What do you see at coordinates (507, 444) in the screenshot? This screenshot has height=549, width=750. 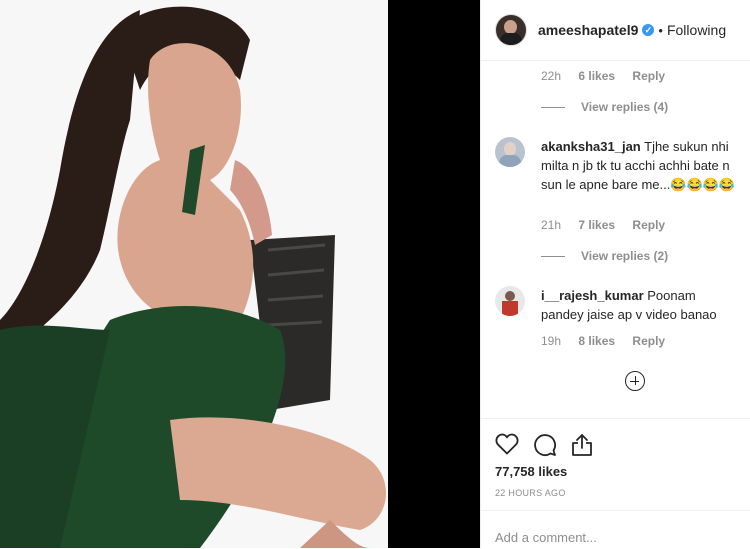 I see `heart-icon` at bounding box center [507, 444].